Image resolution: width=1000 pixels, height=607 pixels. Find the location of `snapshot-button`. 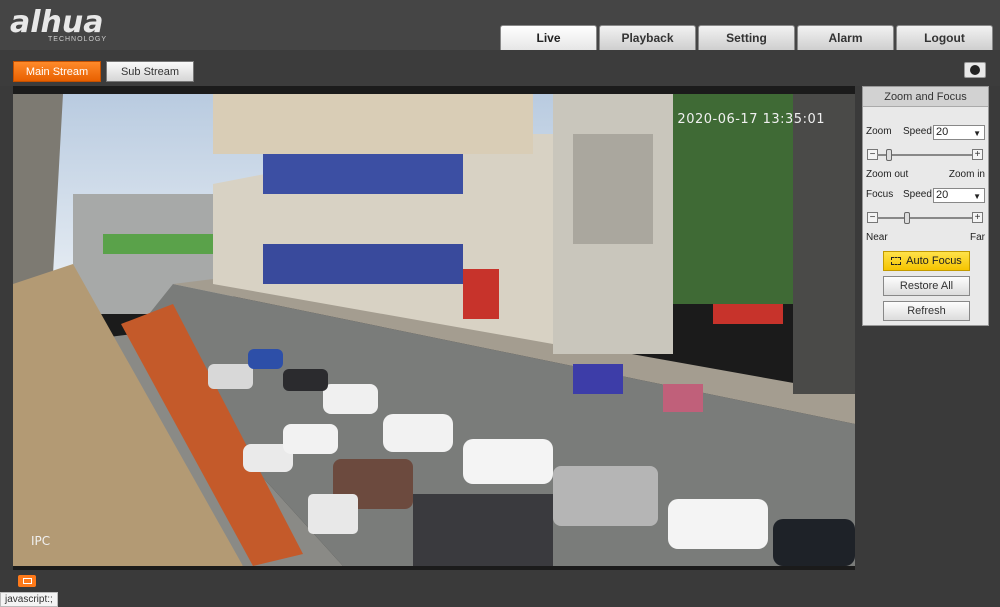

snapshot-button is located at coordinates (975, 70).